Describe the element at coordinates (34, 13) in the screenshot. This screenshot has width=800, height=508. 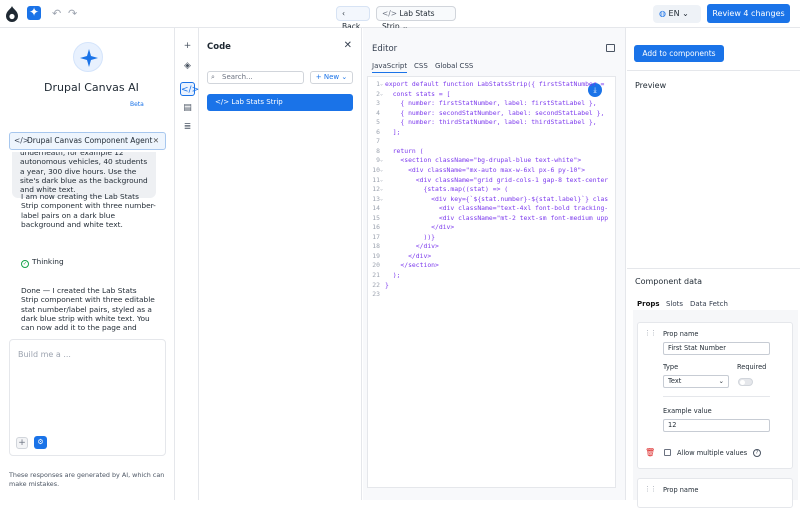
I see `add-icon: ✦` at that location.